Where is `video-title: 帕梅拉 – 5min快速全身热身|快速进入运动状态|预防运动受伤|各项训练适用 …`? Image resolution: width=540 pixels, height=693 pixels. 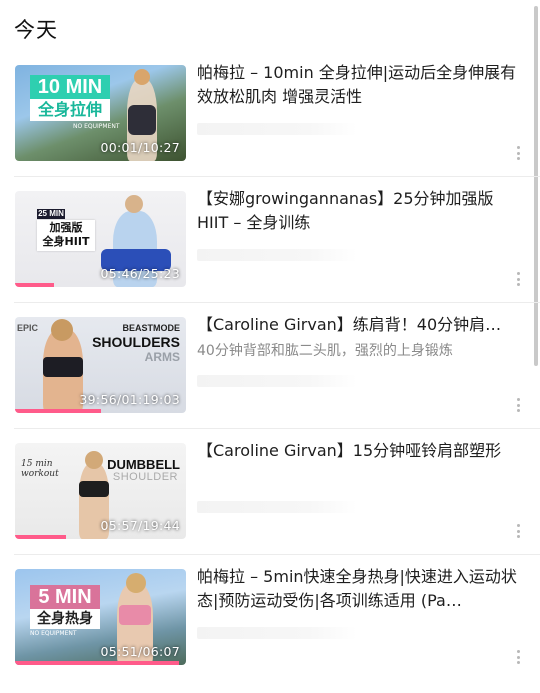
video-title: 帕梅拉 – 5min快速全身热身|快速进入运动状态|预防运动受伤|各项训练适用 … is located at coordinates (358, 589).